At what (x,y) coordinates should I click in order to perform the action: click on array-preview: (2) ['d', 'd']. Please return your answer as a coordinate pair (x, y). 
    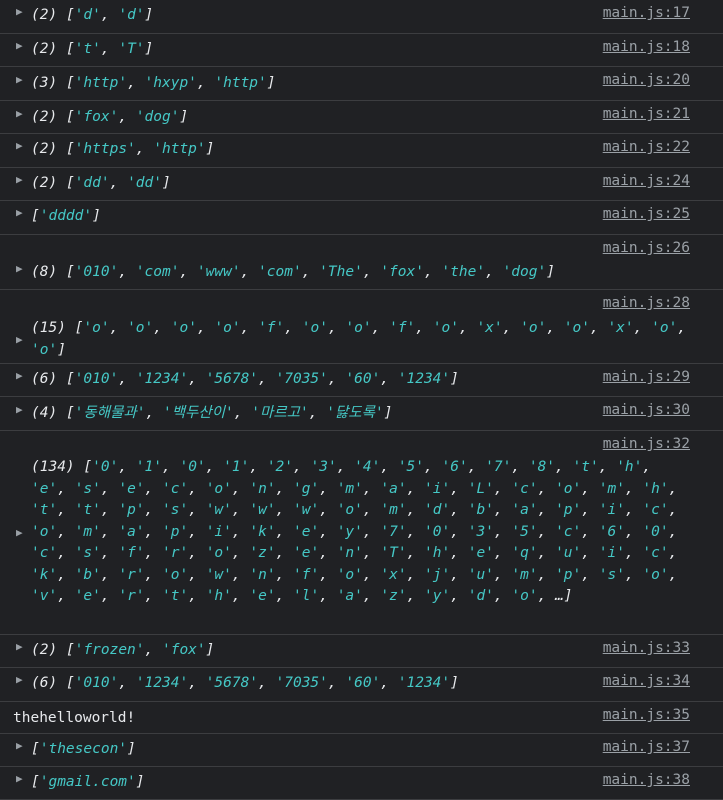
    Looking at the image, I should click on (377, 16).